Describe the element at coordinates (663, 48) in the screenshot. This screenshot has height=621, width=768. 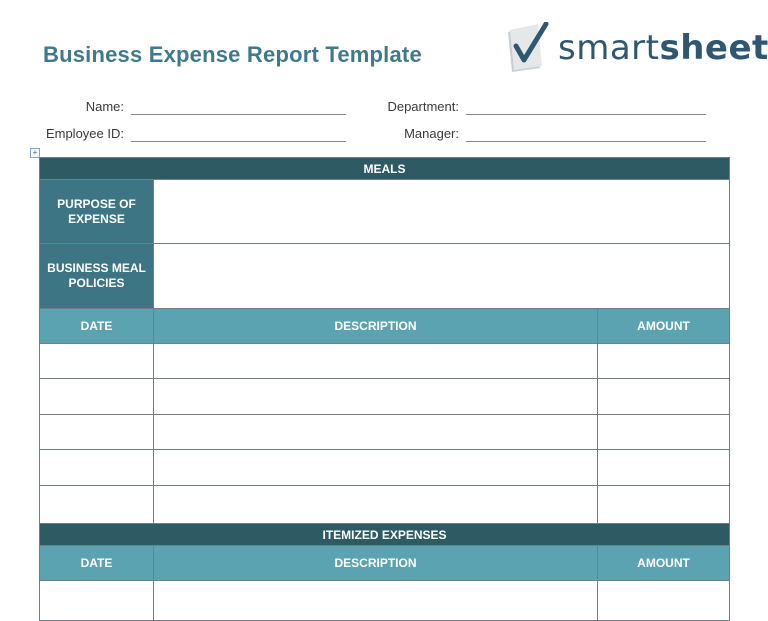
I see `logo-wordmark: smartsheet` at that location.